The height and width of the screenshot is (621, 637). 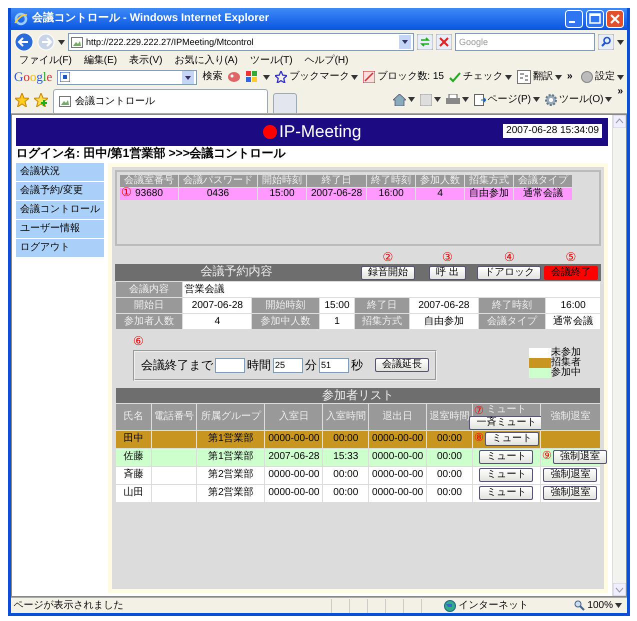 What do you see at coordinates (425, 42) in the screenshot?
I see `refresh-icon` at bounding box center [425, 42].